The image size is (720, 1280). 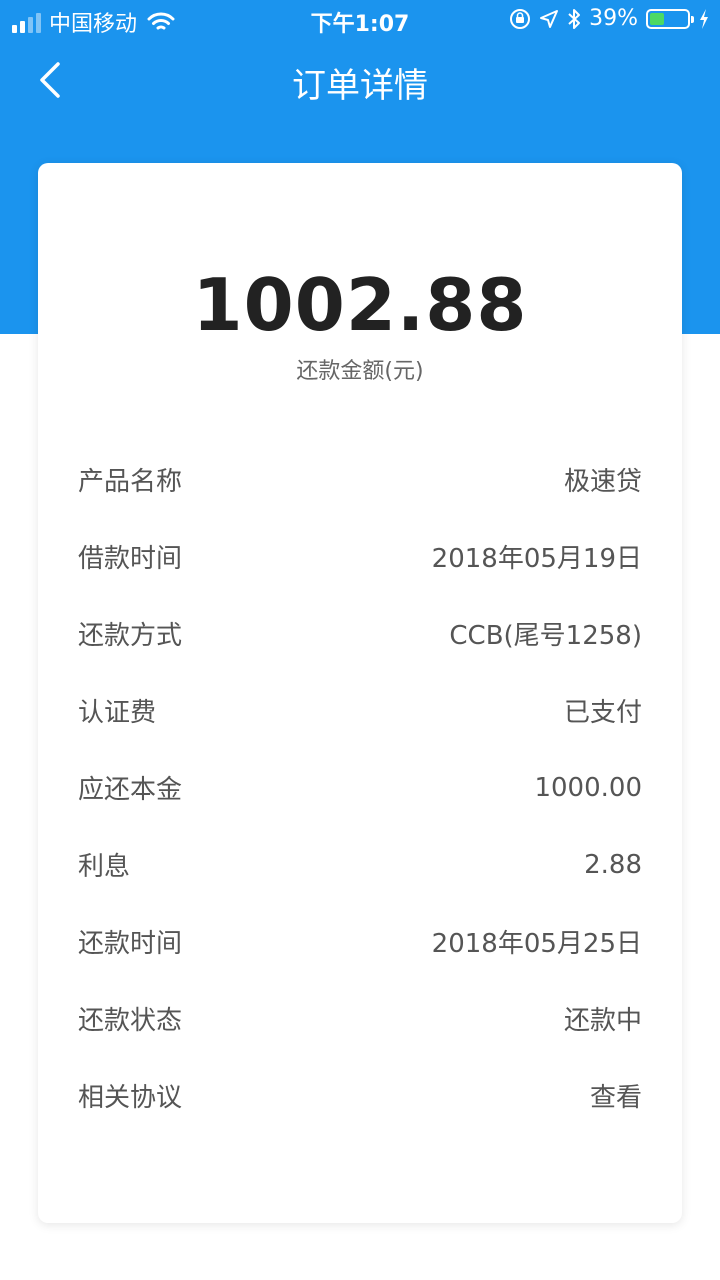 What do you see at coordinates (130, 1021) in the screenshot?
I see `detail-label: 还款状态` at bounding box center [130, 1021].